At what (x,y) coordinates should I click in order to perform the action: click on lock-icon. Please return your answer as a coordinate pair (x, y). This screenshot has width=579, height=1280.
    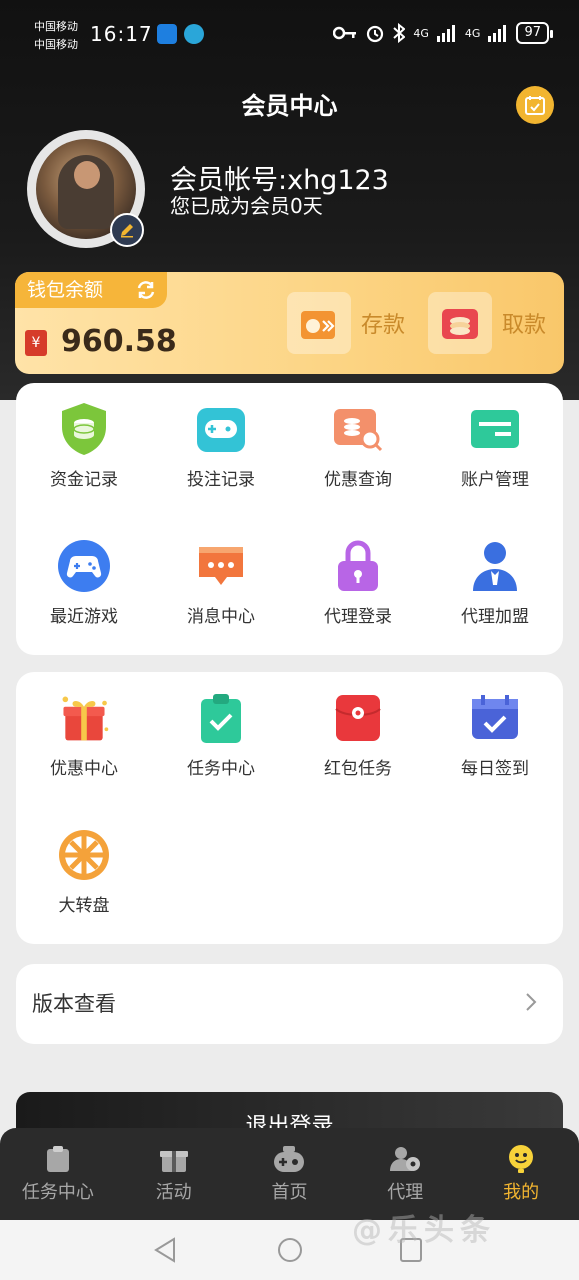
    Looking at the image, I should click on (358, 566).